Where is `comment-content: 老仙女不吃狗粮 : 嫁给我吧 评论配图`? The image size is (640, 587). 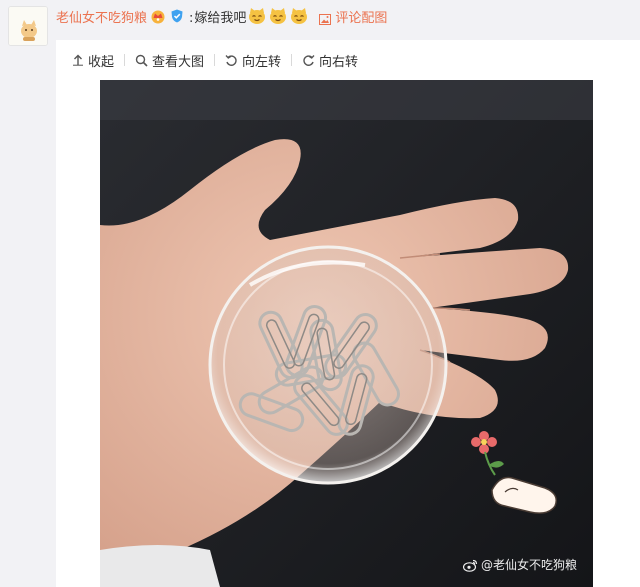
comment-content: 老仙女不吃狗粮 : 嫁给我吧 评论配图 is located at coordinates (221, 19).